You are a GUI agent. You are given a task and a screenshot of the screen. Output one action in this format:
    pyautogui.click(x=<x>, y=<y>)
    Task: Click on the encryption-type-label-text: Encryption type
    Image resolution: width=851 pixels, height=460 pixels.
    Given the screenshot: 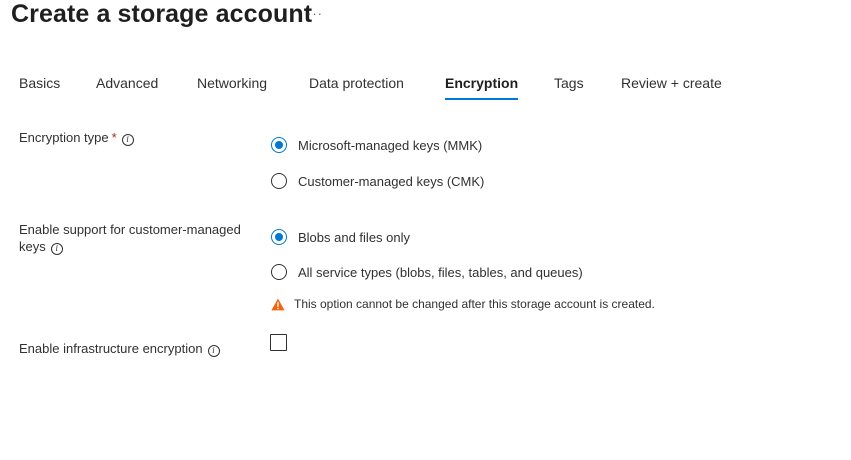 What is the action you would take?
    pyautogui.click(x=64, y=137)
    